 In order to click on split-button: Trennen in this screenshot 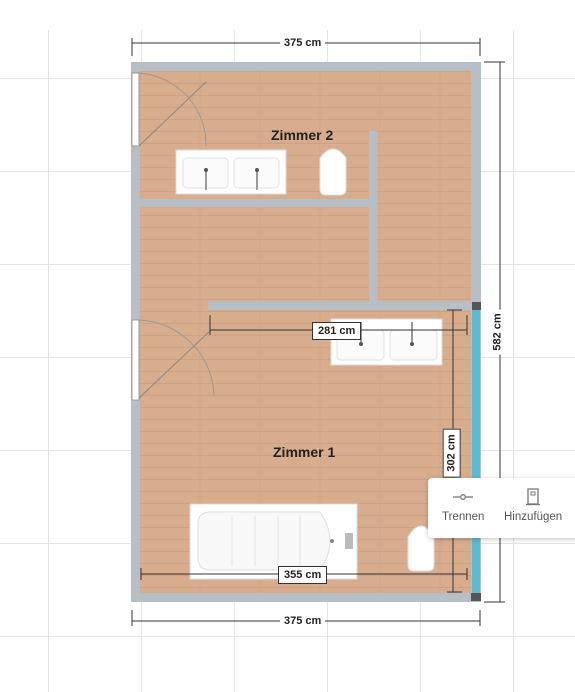, I will do `click(463, 504)`.